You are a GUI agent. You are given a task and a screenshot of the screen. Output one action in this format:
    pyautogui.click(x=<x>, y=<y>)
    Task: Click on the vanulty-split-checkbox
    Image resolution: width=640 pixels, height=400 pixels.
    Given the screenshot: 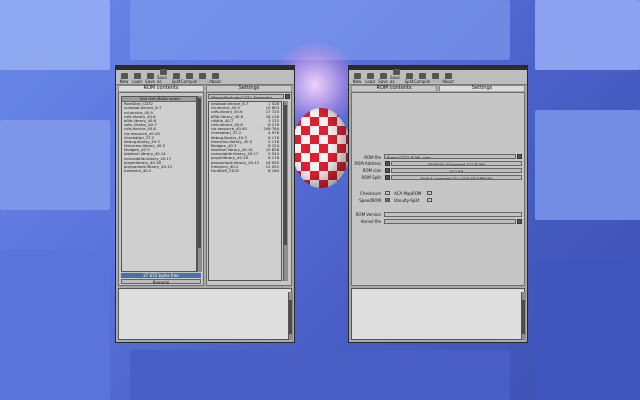 What is the action you would take?
    pyautogui.click(x=429, y=200)
    